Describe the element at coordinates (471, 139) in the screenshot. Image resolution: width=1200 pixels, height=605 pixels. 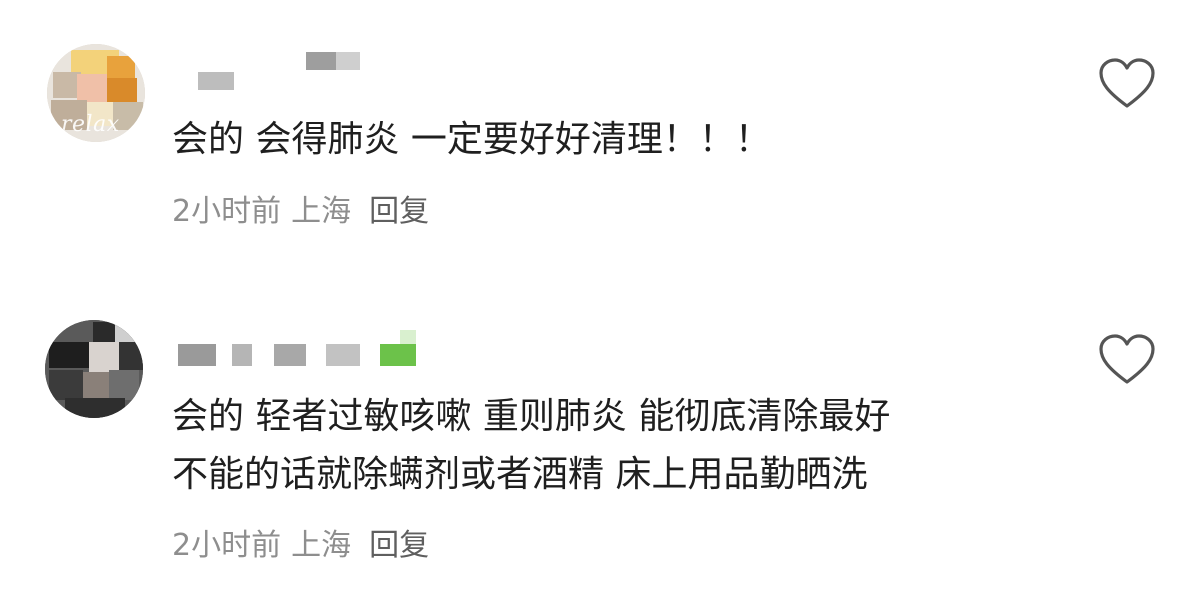
I see `comment-text: 会的 会得肺炎 一定要好好清理！！！` at that location.